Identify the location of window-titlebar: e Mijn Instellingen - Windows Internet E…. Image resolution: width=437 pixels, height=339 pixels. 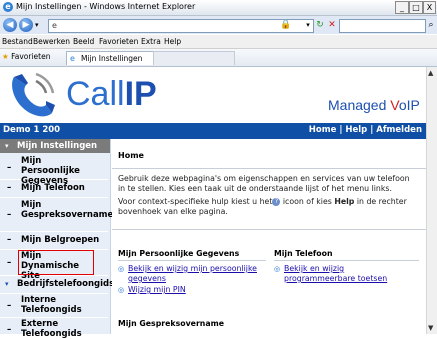
(218, 8).